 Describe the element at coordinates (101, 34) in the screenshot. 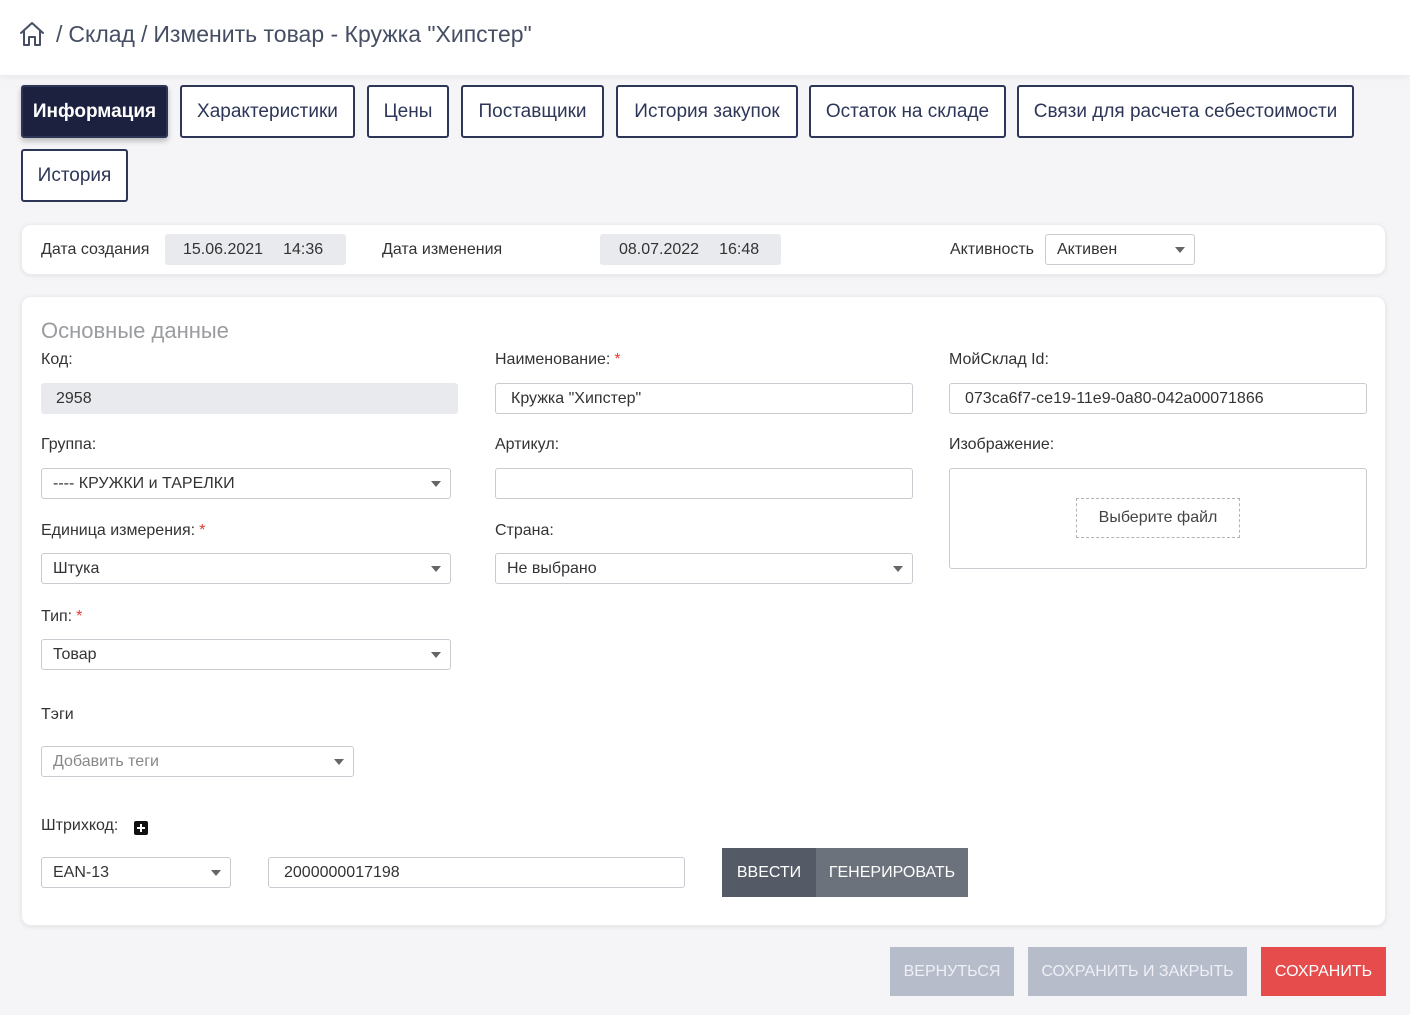

I see `breadcrumb-item-warehouse: Склад` at that location.